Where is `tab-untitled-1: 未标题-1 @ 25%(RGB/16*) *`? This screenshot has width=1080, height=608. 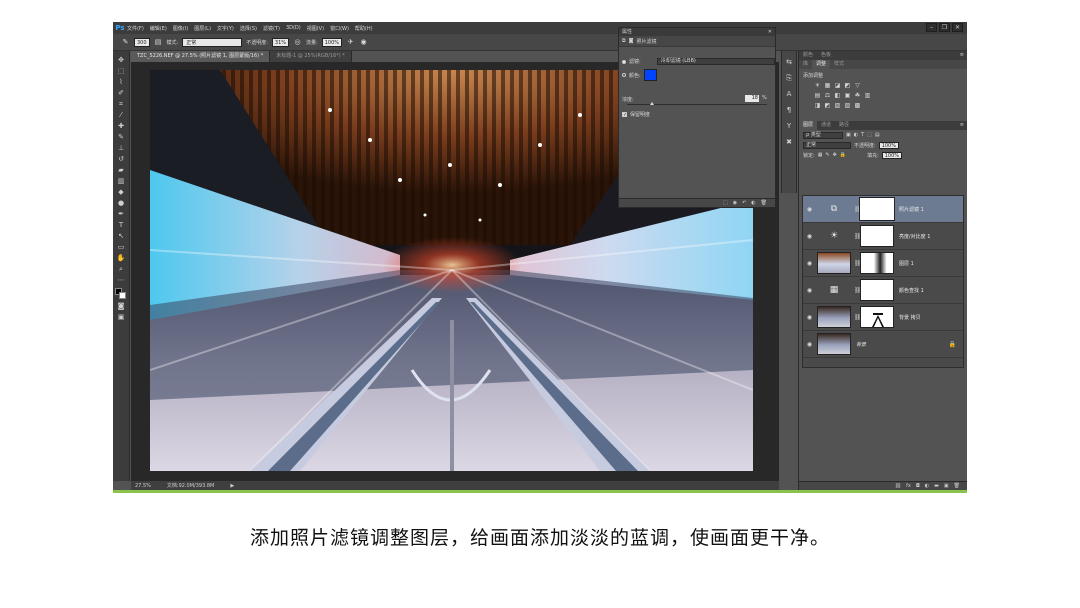
tab-untitled-1: 未标题-1 @ 25%(RGB/16*) * is located at coordinates (311, 56).